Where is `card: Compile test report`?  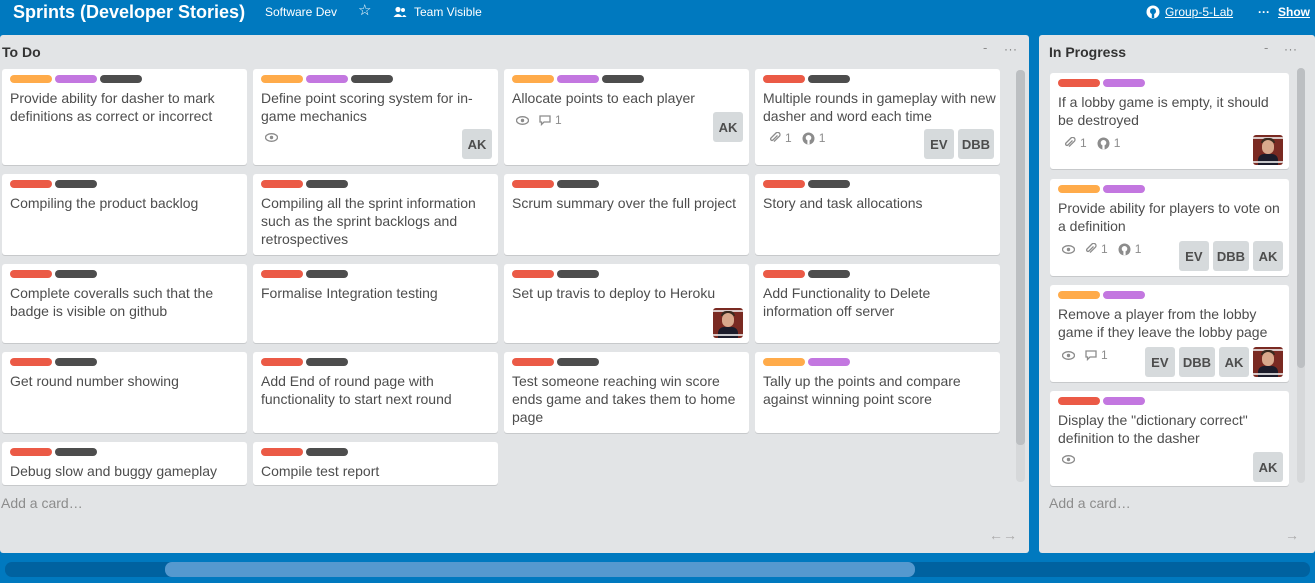
card: Compile test report is located at coordinates (375, 463).